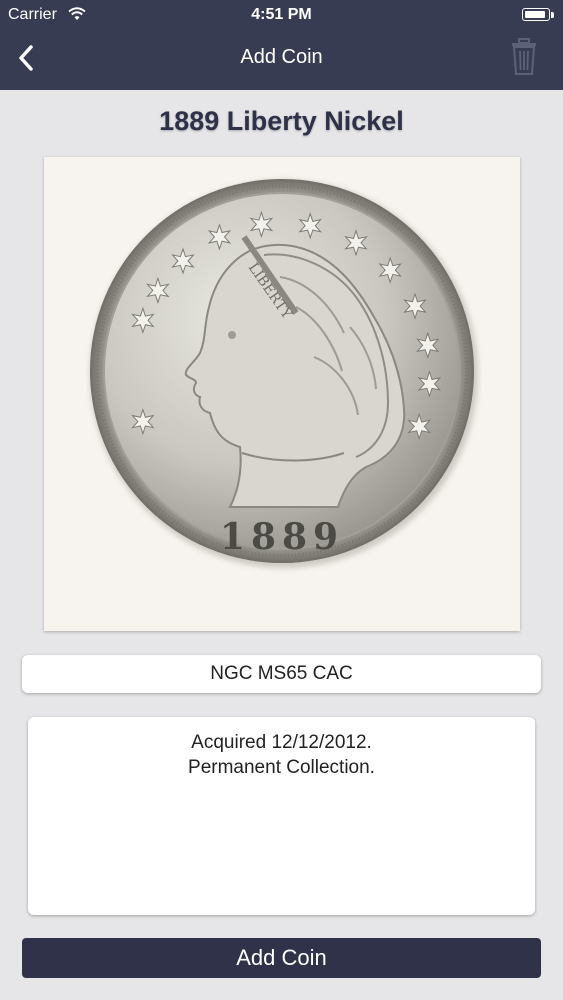  I want to click on delete-button, so click(524, 56).